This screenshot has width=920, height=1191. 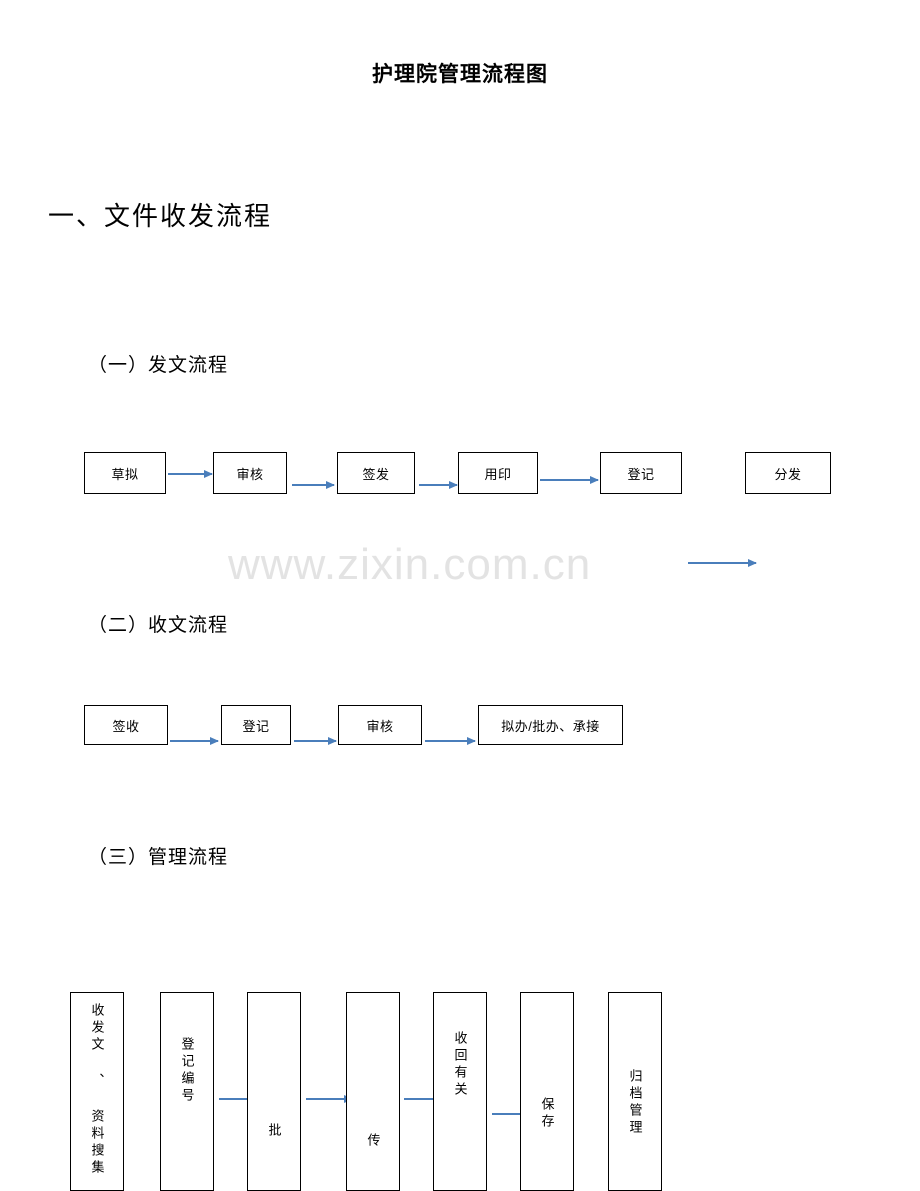 What do you see at coordinates (788, 473) in the screenshot?
I see `flow-box-dispatch-6: 分发` at bounding box center [788, 473].